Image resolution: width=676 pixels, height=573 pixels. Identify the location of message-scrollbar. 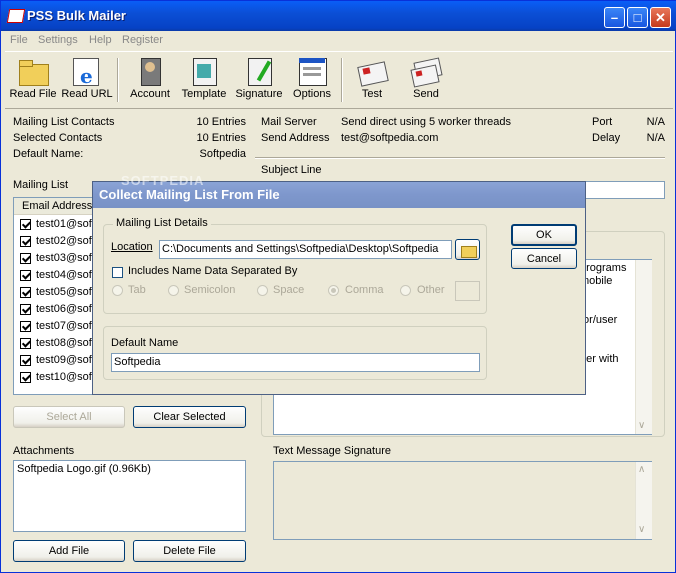
(643, 347).